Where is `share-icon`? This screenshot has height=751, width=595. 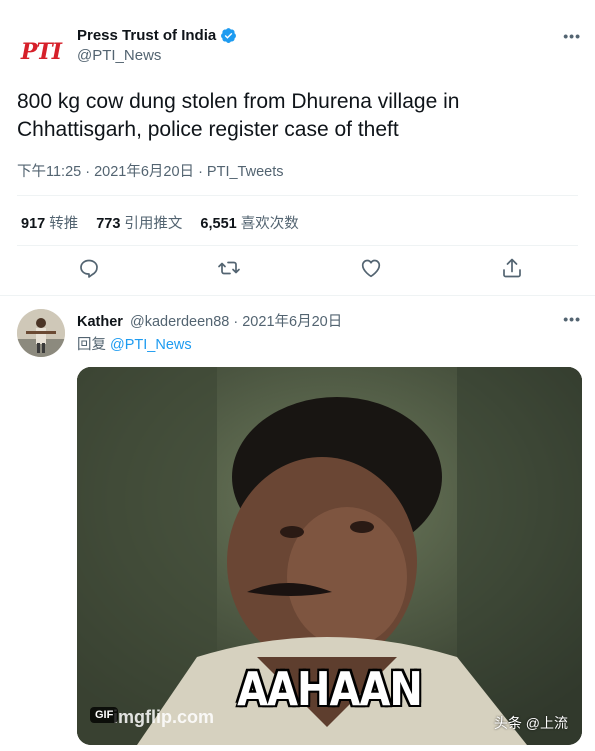
share-icon is located at coordinates (512, 268).